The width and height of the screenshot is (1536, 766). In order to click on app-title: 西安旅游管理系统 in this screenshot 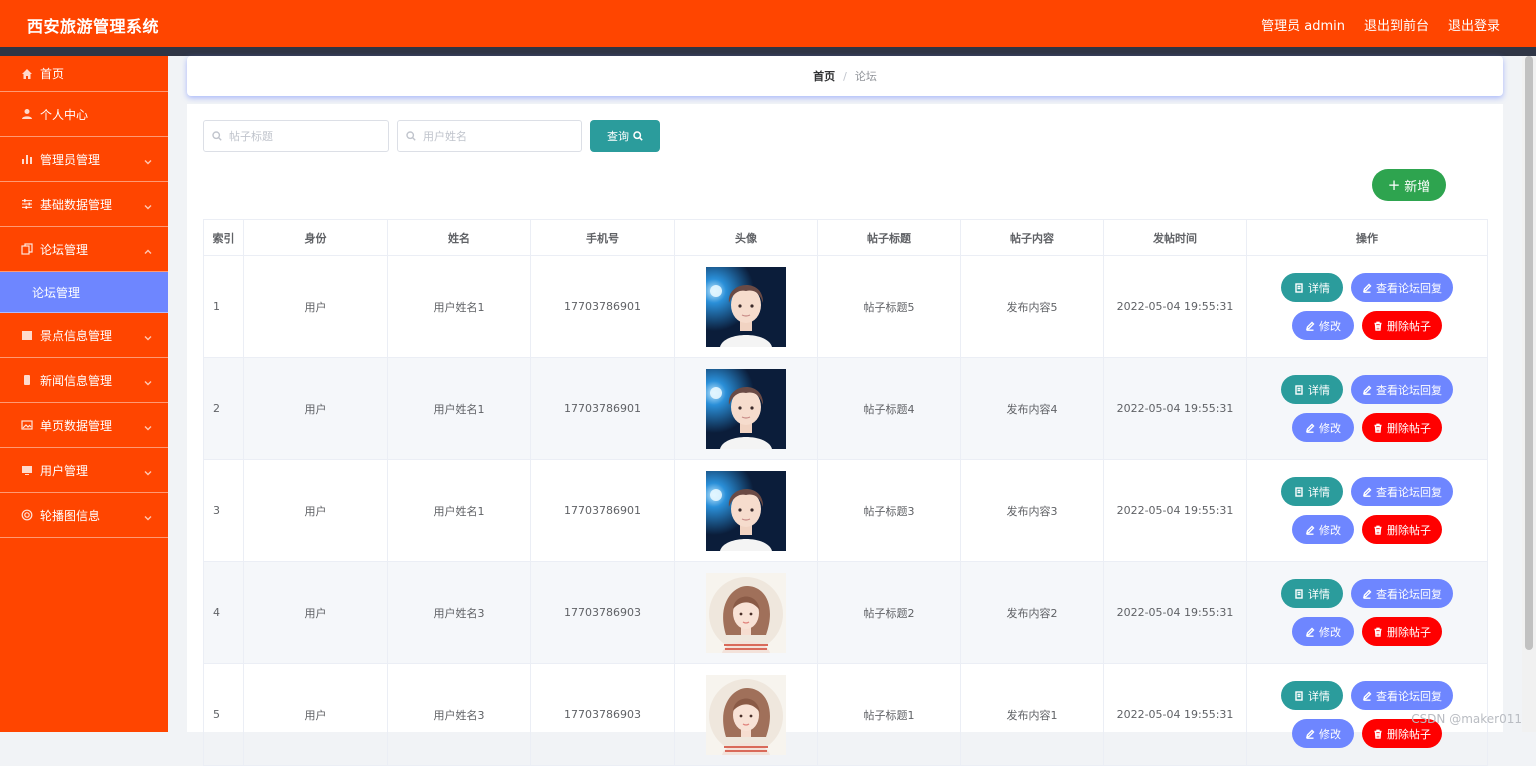, I will do `click(93, 26)`.